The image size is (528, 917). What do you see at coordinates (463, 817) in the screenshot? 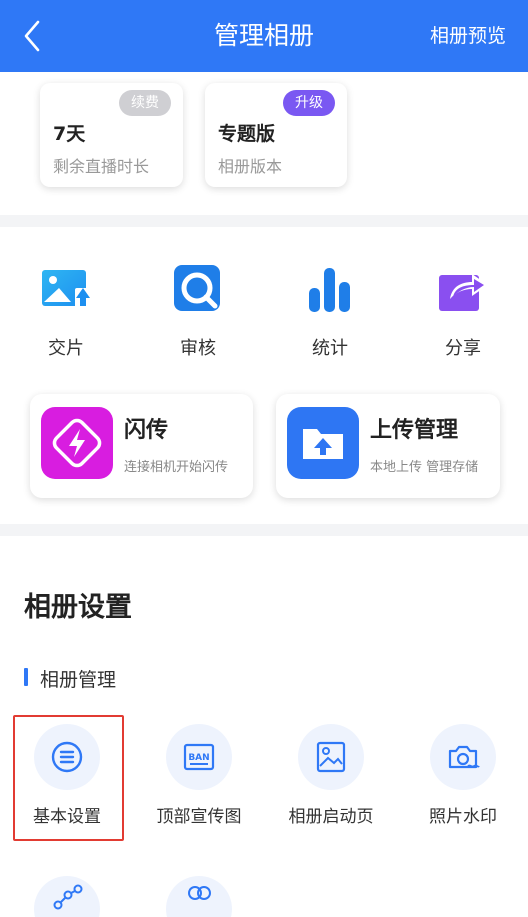
I see `watermark-label: 照片水印` at bounding box center [463, 817].